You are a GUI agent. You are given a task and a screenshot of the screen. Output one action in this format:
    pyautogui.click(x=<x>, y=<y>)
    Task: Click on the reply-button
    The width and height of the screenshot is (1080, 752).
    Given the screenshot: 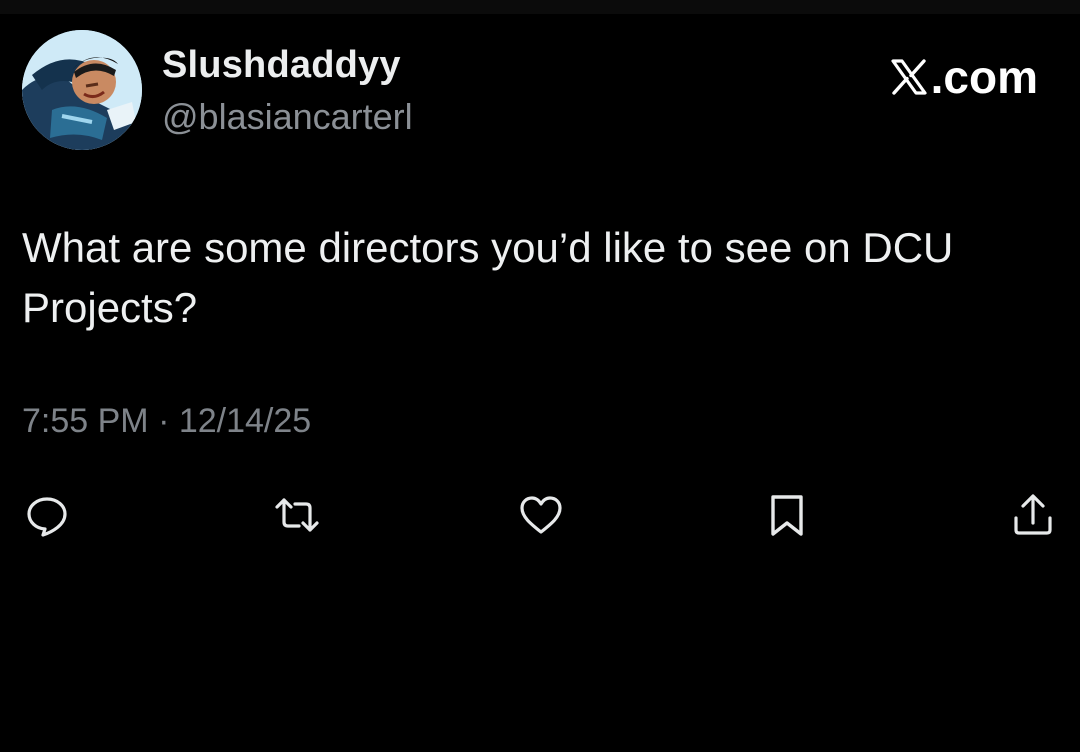 What is the action you would take?
    pyautogui.click(x=47, y=515)
    